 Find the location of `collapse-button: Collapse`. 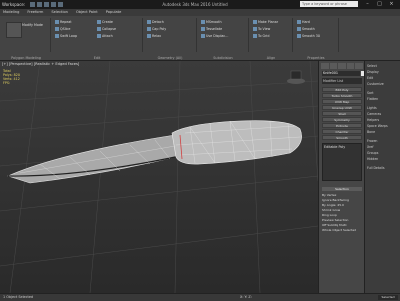

collapse-button: Collapse is located at coordinates (106, 29).